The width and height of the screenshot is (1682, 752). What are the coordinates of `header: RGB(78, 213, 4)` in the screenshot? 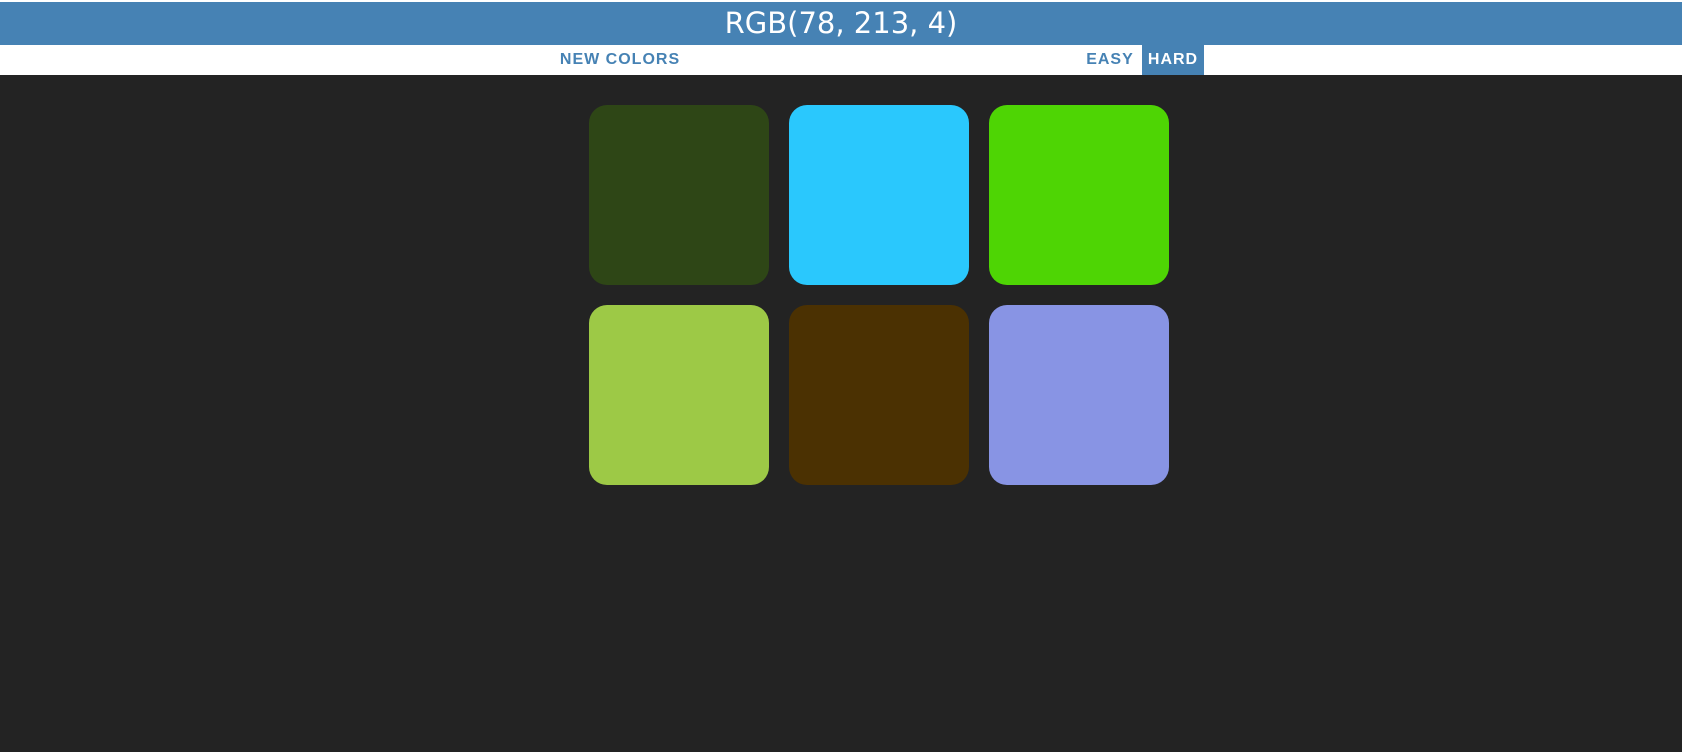 It's located at (841, 23).